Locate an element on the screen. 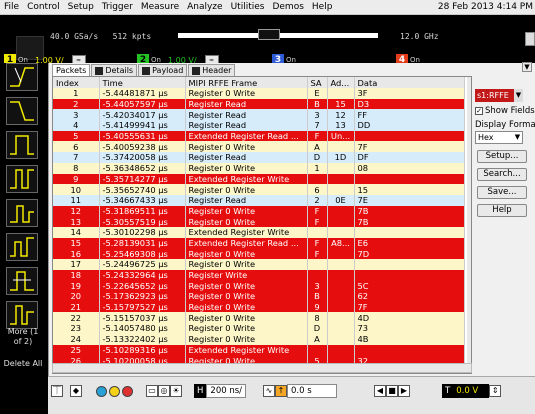  table-row: 18 -5.24332964 μs Register Write is located at coordinates (259, 275).